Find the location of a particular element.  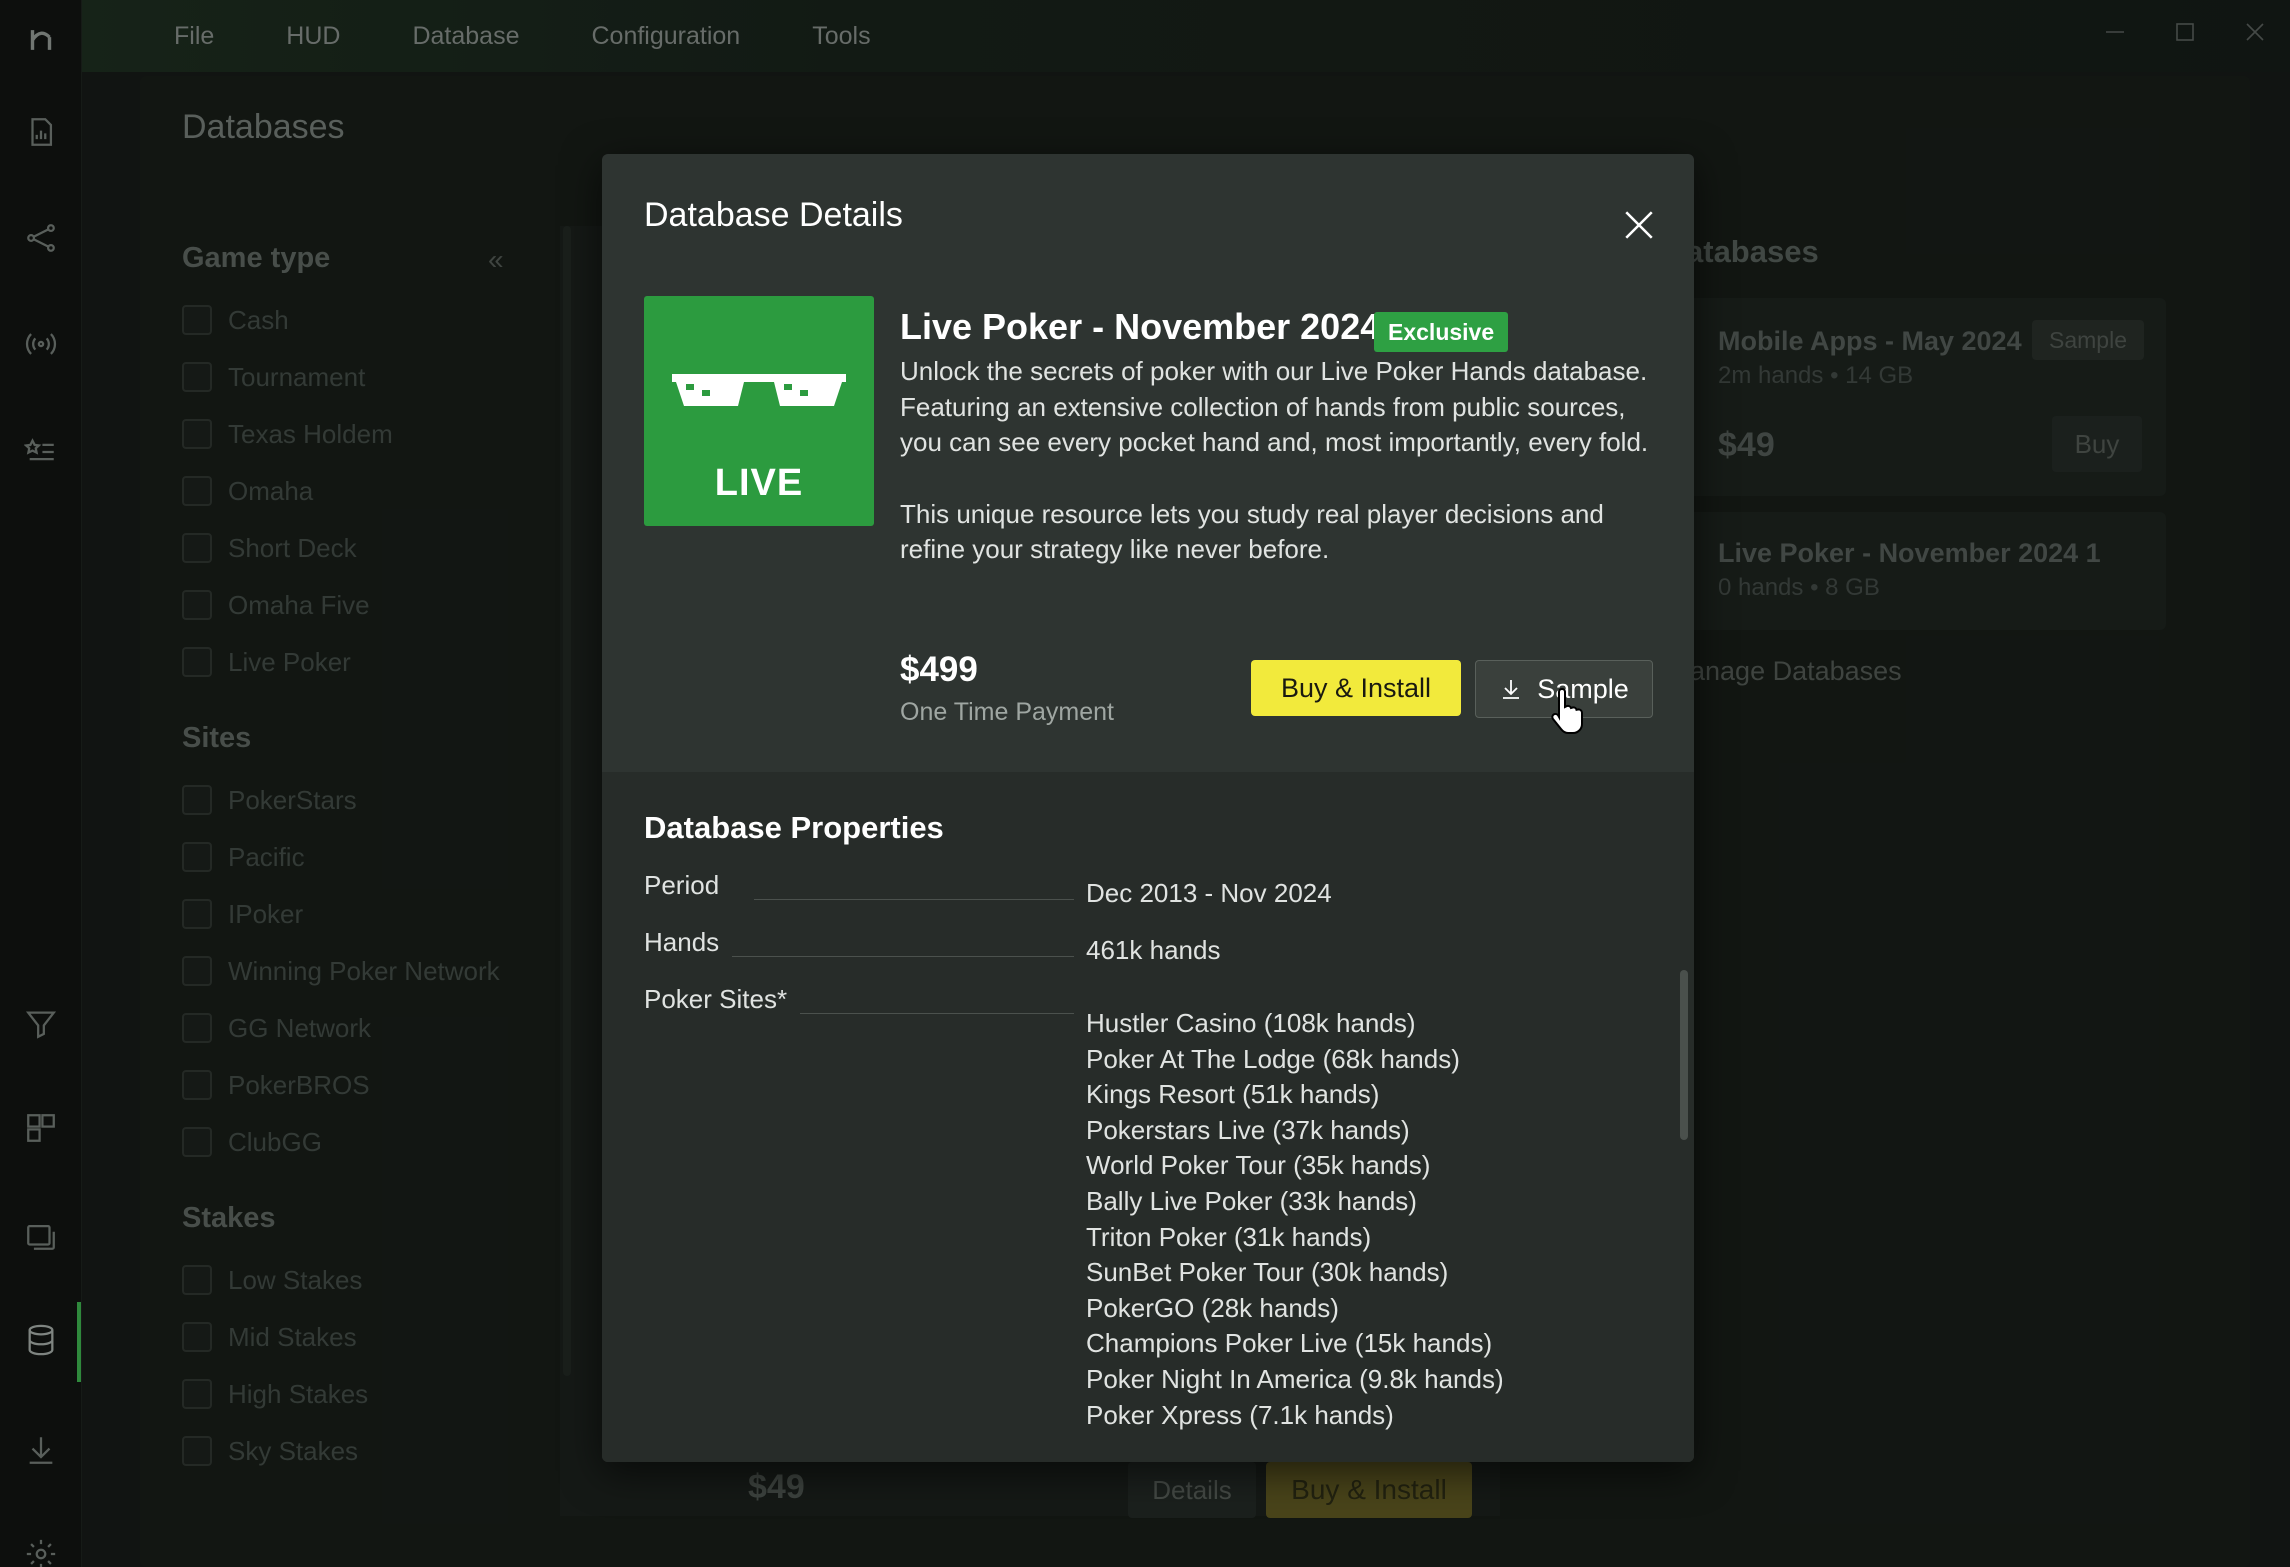

list-item: Kings Resort (51k hands) is located at coordinates (1233, 1094).